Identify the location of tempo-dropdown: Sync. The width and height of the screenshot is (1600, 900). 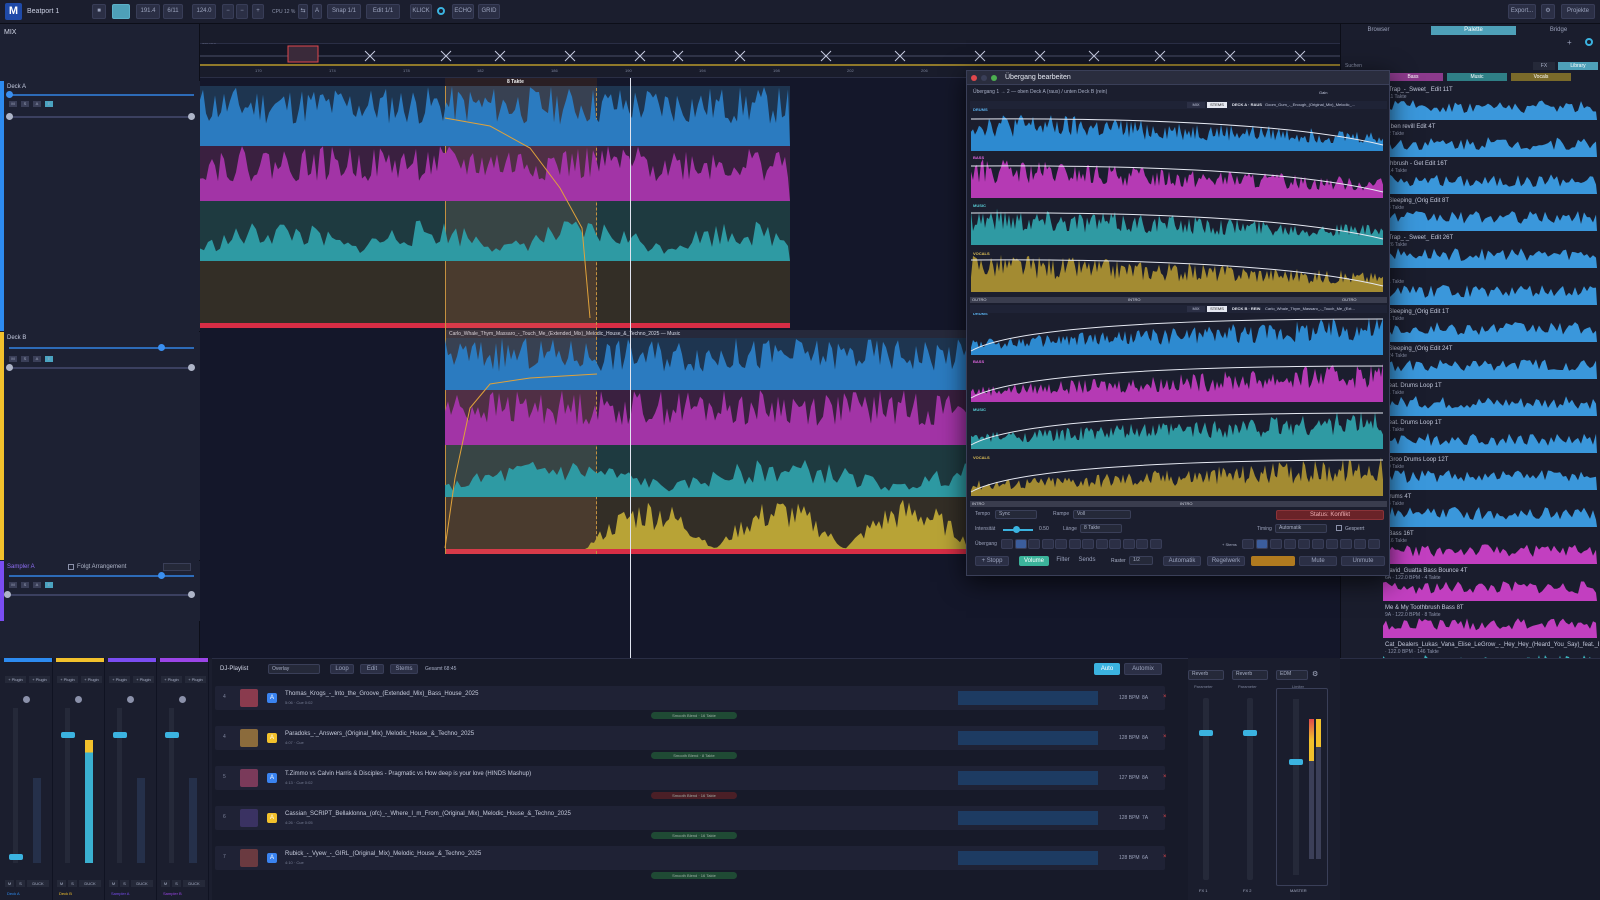
(1016, 514).